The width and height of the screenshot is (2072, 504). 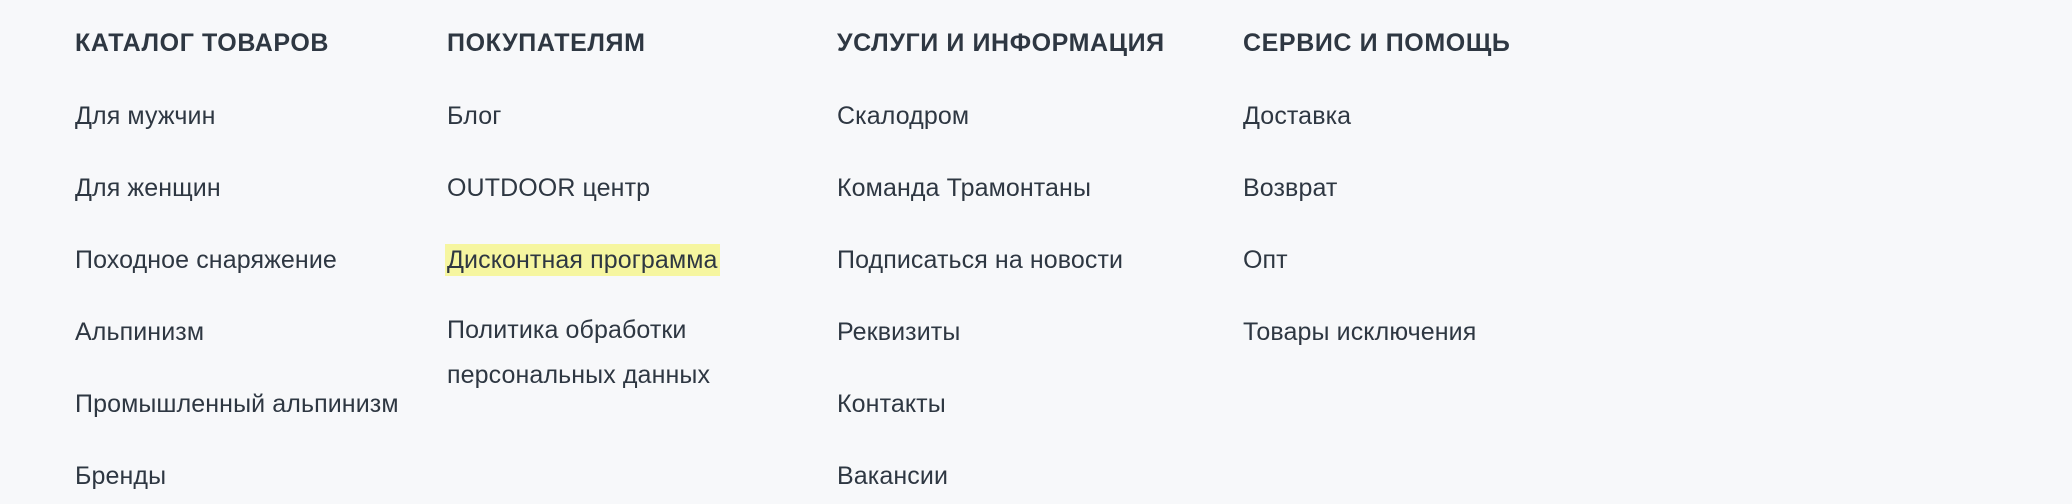 I want to click on list-item: Политика обработки персональных данных, so click(x=632, y=353).